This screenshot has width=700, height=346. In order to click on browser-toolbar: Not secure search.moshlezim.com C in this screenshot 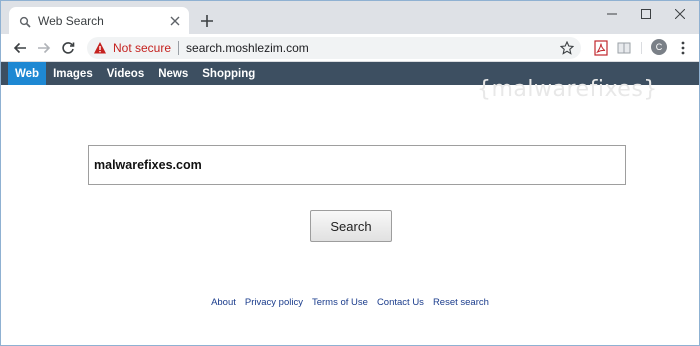, I will do `click(350, 48)`.